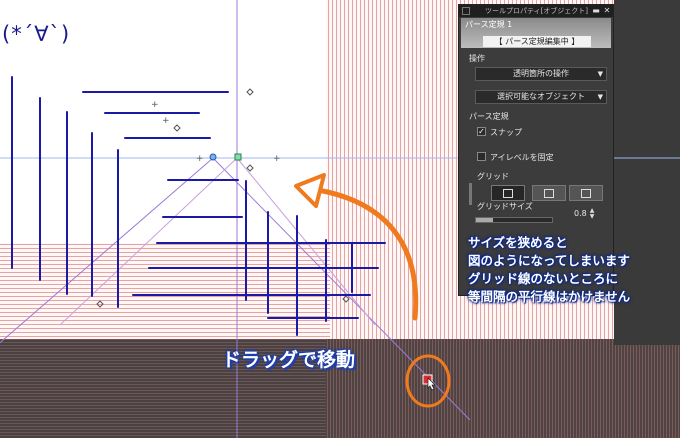 The image size is (680, 438). What do you see at coordinates (489, 24) in the screenshot?
I see `tool-name: パース定規 1` at bounding box center [489, 24].